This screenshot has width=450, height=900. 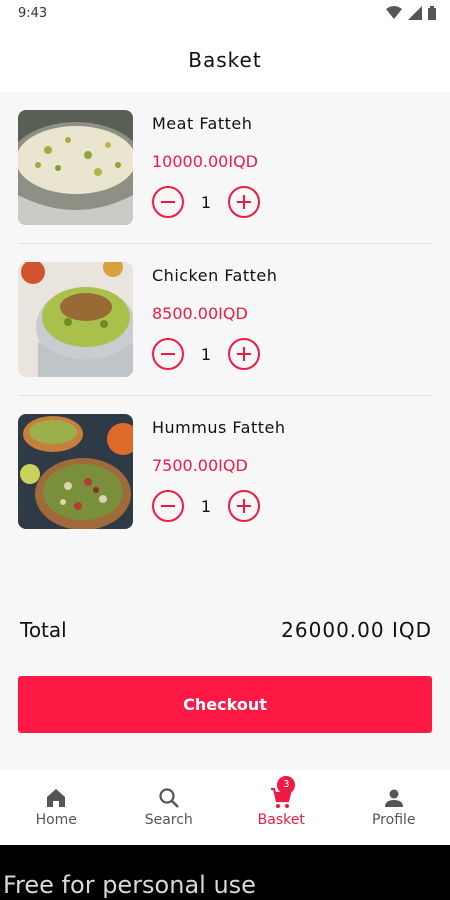 I want to click on nav-item-search: Search, so click(x=169, y=807).